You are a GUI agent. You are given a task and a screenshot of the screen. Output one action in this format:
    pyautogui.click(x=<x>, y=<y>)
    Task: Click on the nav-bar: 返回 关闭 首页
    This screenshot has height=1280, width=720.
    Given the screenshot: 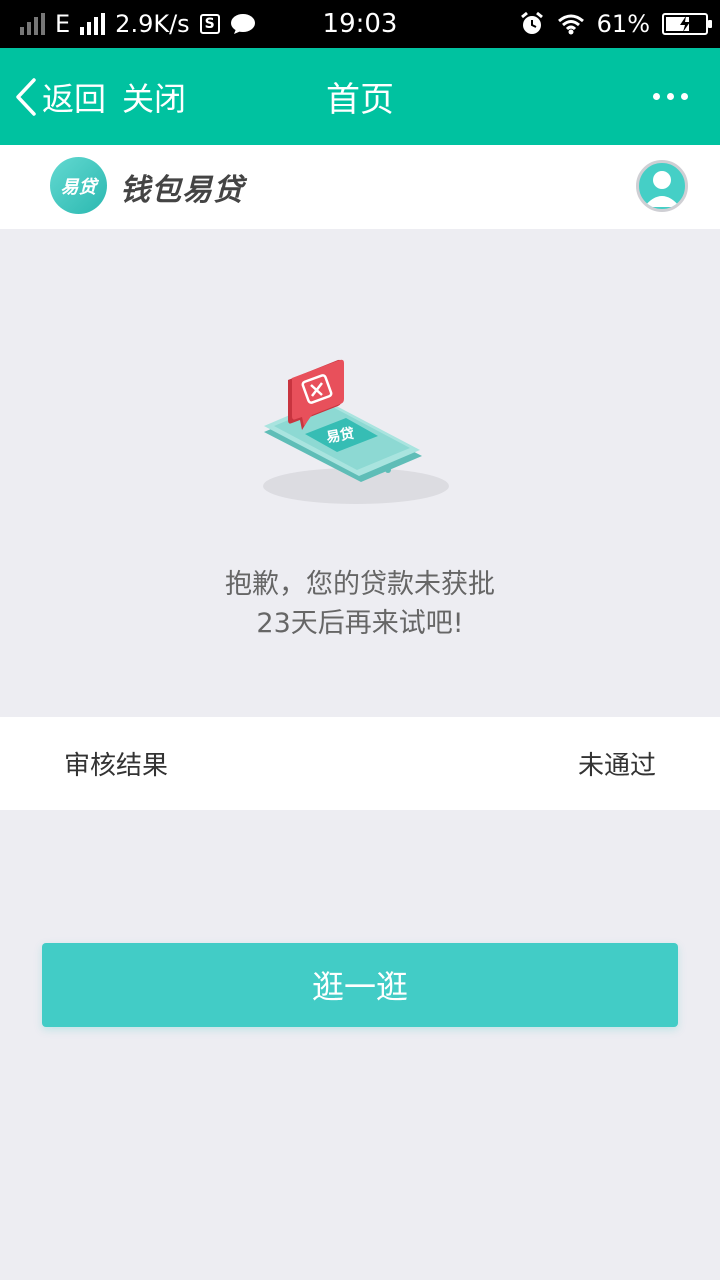 What is the action you would take?
    pyautogui.click(x=360, y=96)
    